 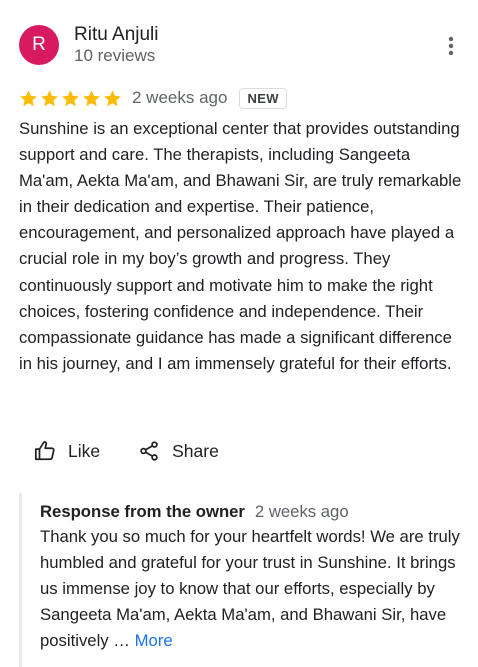 I want to click on avatar-initial: R, so click(x=39, y=44).